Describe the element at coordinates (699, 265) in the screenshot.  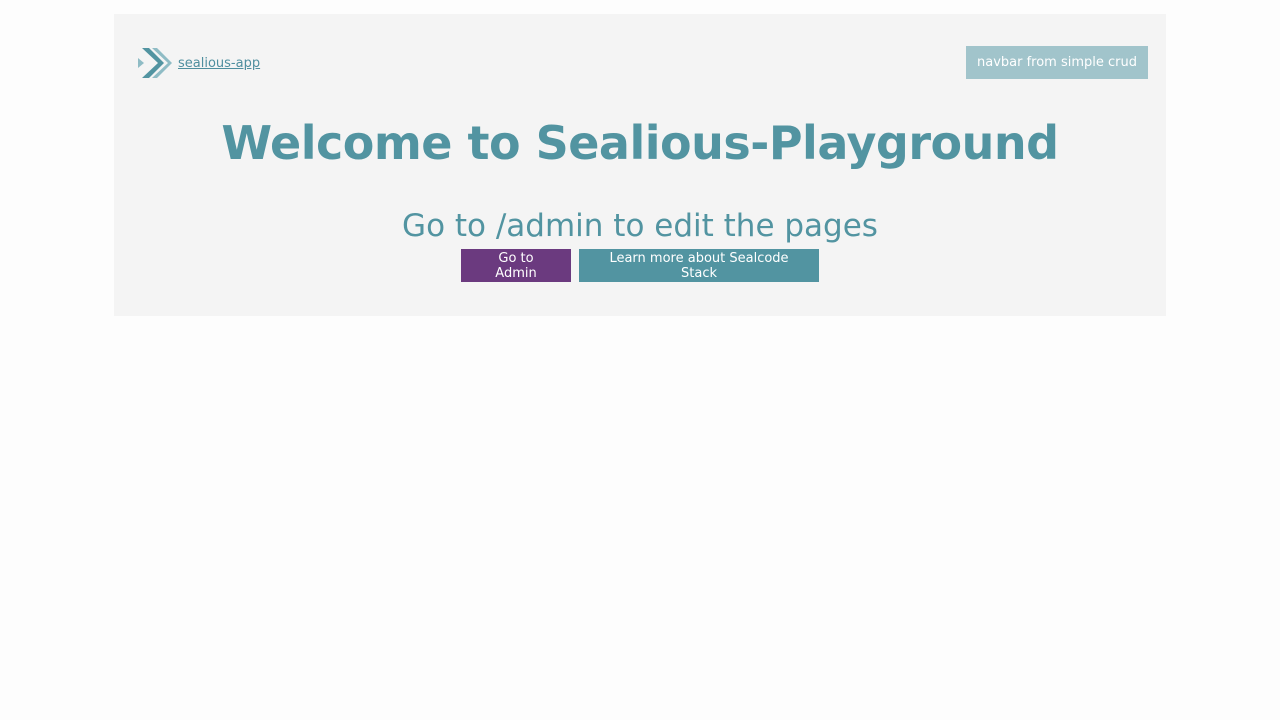
I see `learn-more-button: Learn more about Sealcode Stack` at that location.